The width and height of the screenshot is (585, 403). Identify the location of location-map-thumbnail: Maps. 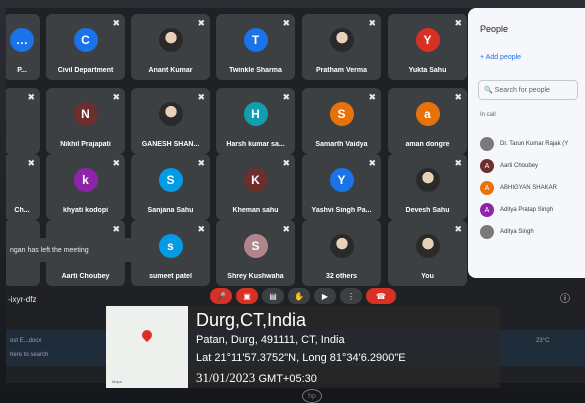
(147, 347).